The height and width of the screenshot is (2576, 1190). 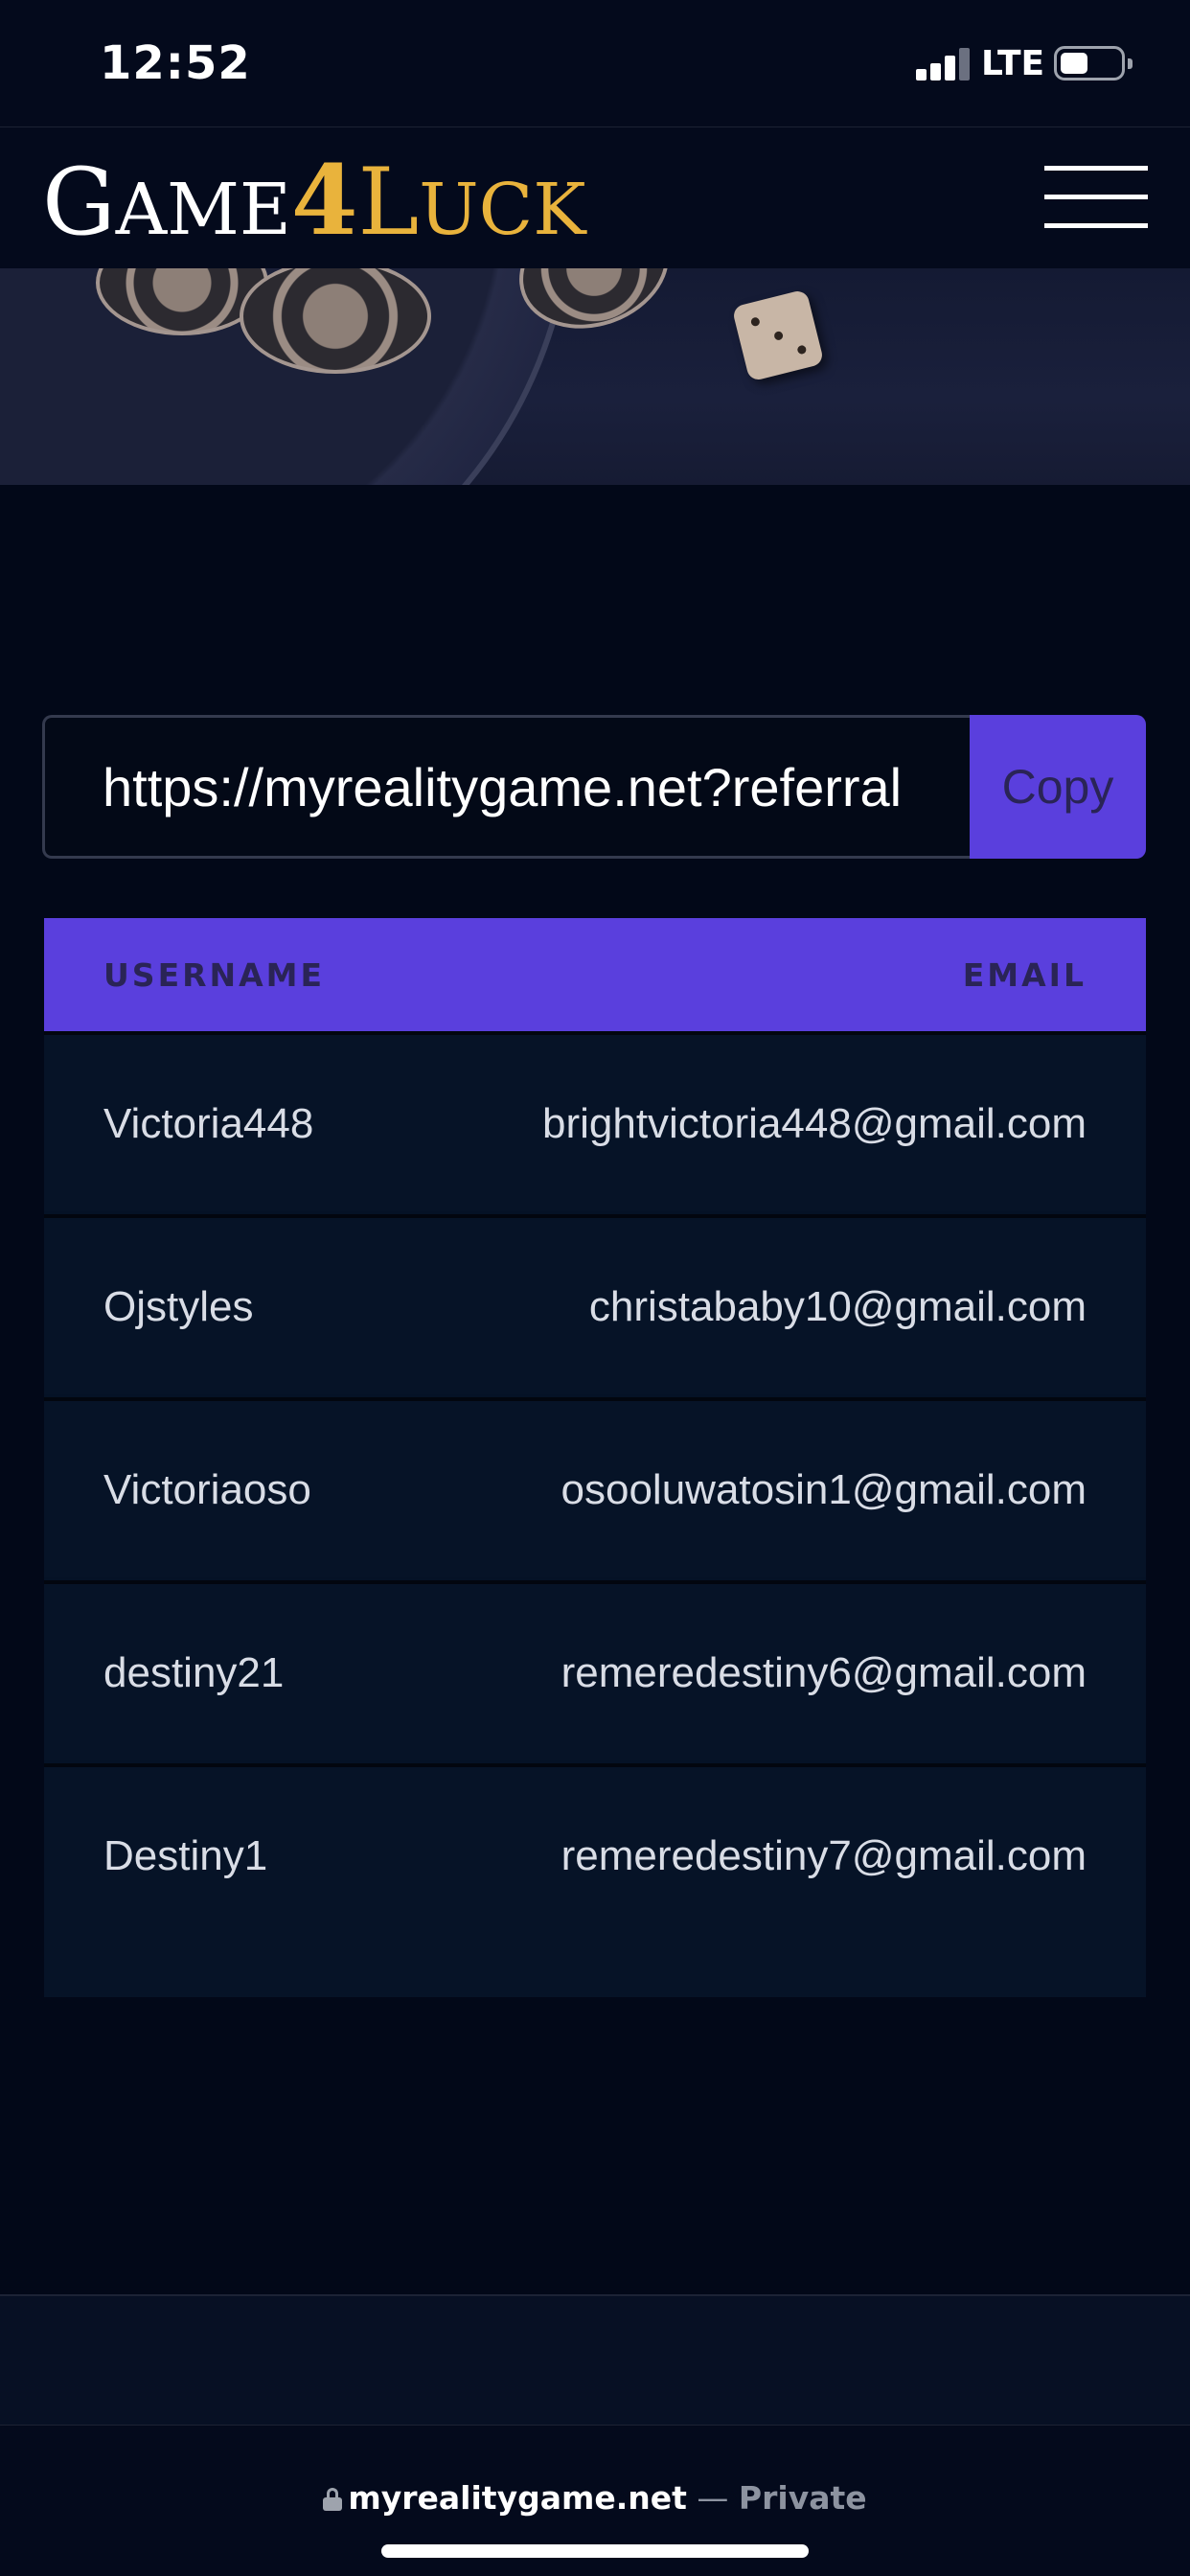 What do you see at coordinates (1025, 975) in the screenshot?
I see `column-header-email: EMAIL` at bounding box center [1025, 975].